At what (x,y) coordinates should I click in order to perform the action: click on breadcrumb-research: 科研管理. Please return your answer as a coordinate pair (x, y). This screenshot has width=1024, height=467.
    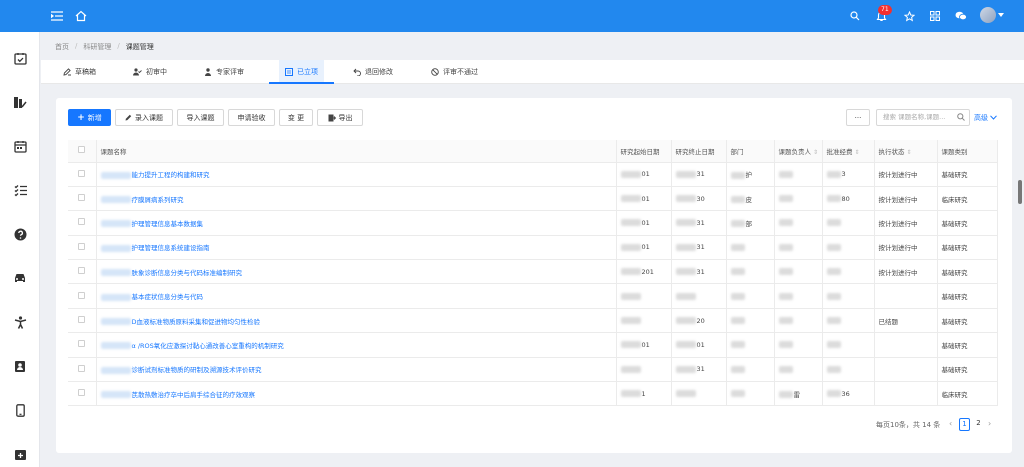
    Looking at the image, I should click on (97, 47).